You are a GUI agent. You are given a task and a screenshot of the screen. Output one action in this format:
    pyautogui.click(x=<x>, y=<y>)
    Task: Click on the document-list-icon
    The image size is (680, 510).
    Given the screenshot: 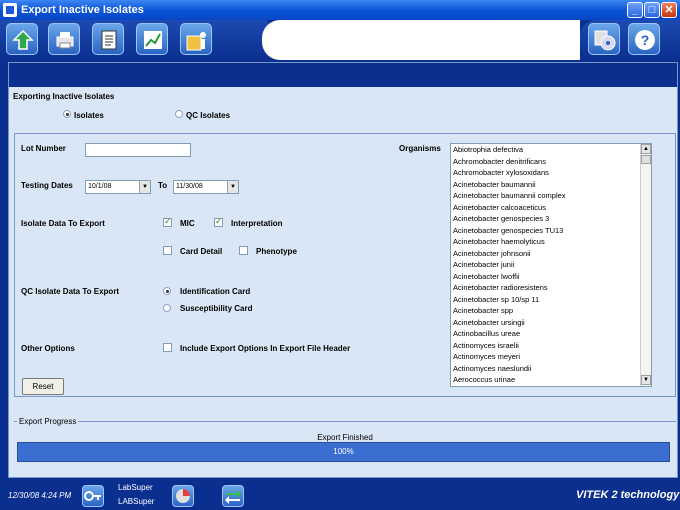 What is the action you would take?
    pyautogui.click(x=109, y=40)
    